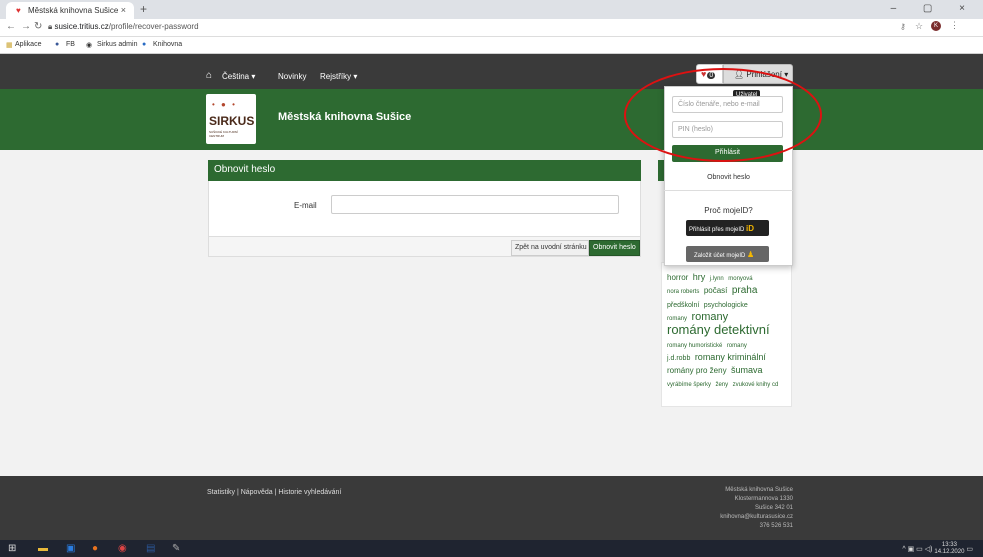  What do you see at coordinates (949, 545) in the screenshot?
I see `clock-time: 13:33` at bounding box center [949, 545].